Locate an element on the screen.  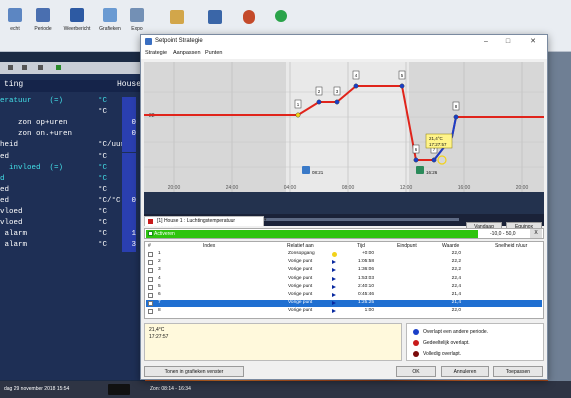
menu-aanpassen: Aanpassen is located at coordinates (187, 53).